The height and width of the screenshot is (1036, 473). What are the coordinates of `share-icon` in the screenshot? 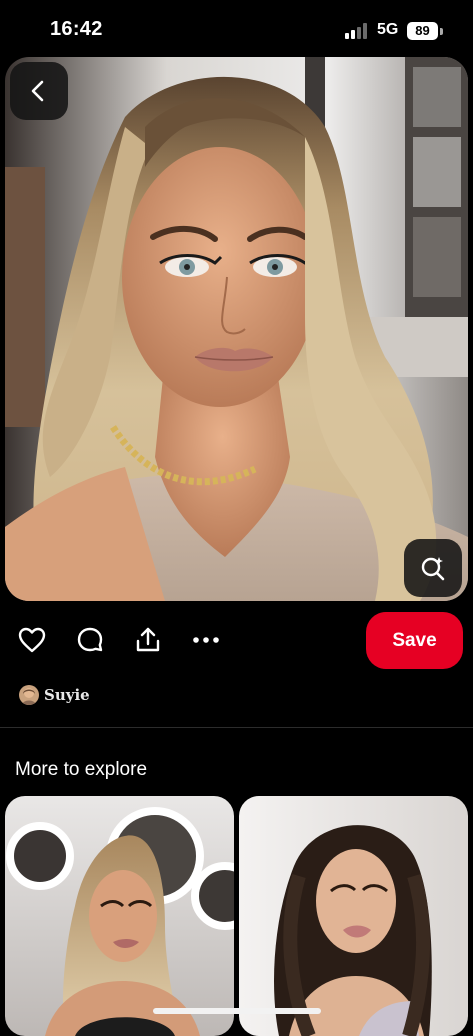 It's located at (148, 639).